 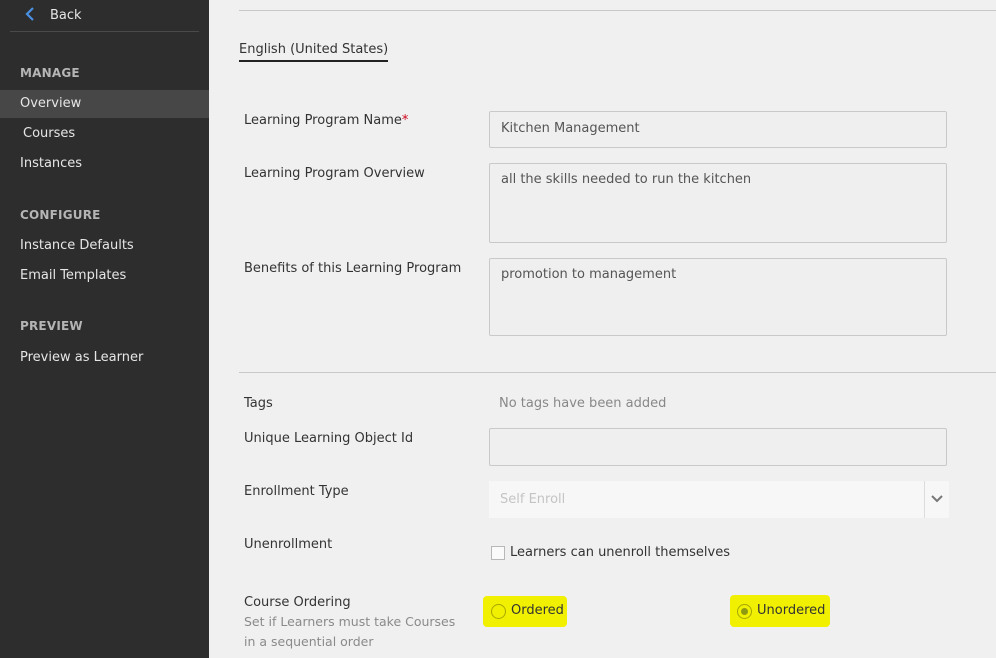 I want to click on program-name-label: Learning Program Name*, so click(x=326, y=120).